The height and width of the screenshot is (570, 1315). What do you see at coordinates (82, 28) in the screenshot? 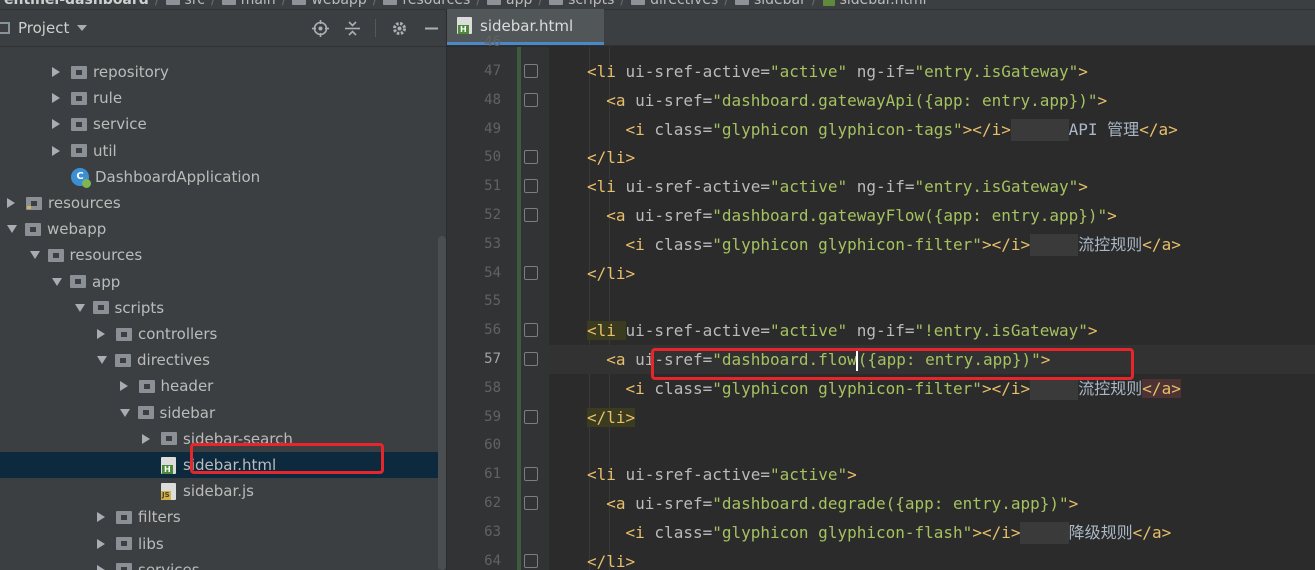
I see `chevron-down-icon` at bounding box center [82, 28].